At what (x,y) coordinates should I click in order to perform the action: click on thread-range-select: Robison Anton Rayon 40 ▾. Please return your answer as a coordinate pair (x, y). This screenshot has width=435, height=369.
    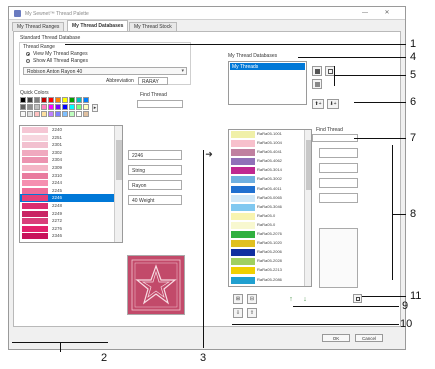
    Looking at the image, I should click on (105, 71).